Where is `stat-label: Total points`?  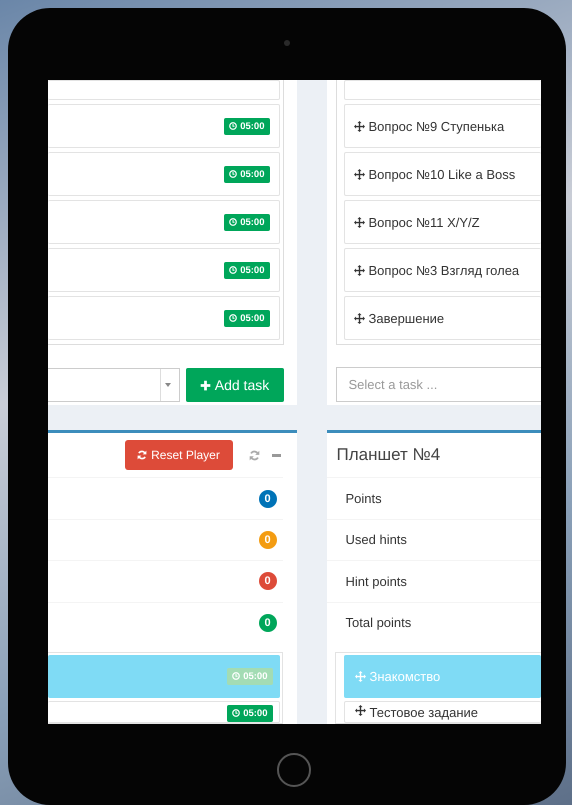 stat-label: Total points is located at coordinates (379, 622).